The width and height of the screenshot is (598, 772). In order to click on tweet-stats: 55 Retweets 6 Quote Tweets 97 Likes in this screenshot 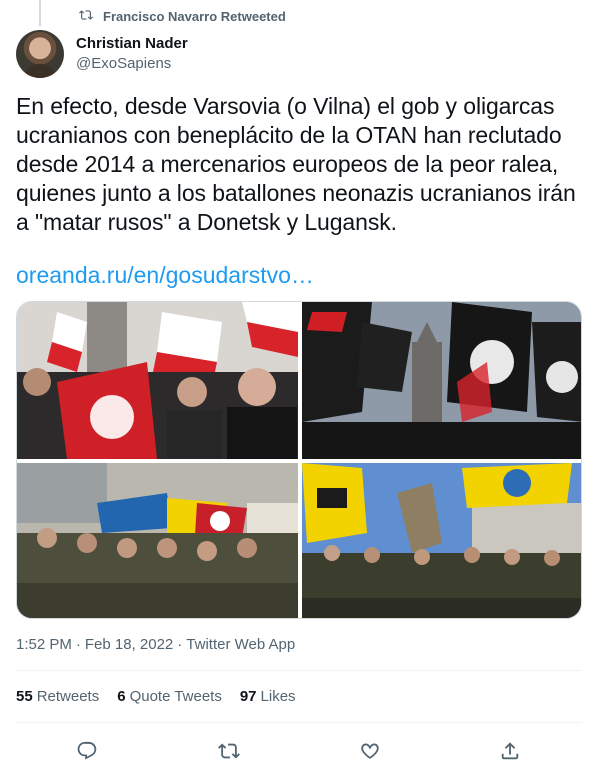, I will do `click(156, 696)`.